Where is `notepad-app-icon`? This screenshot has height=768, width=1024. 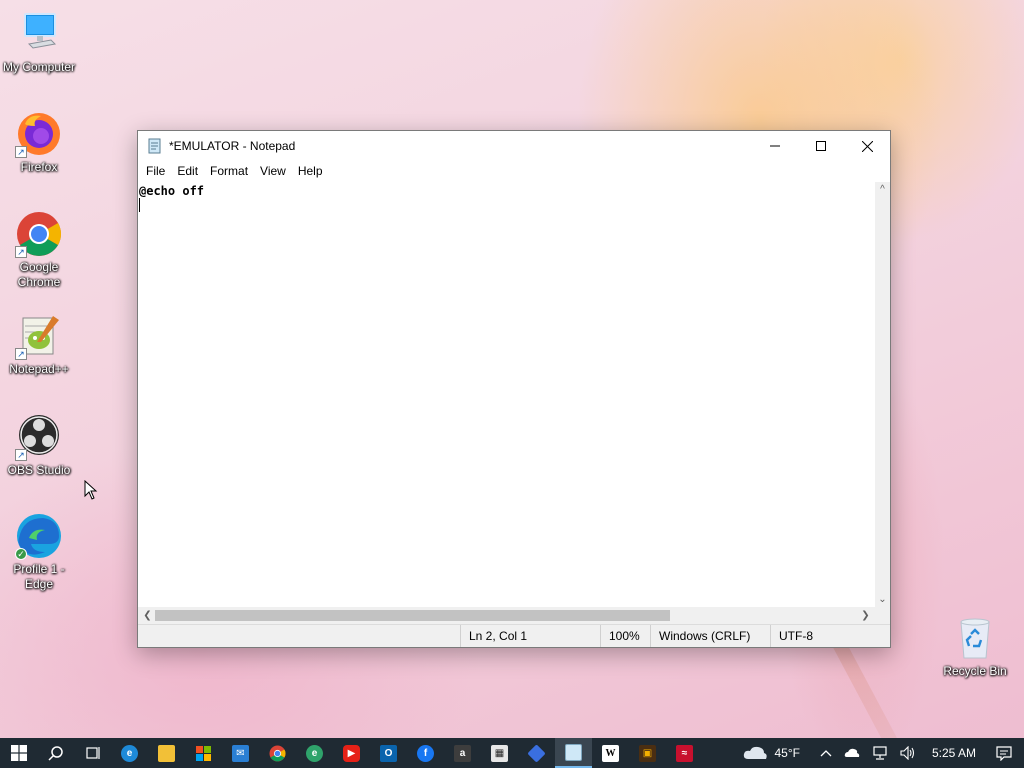 notepad-app-icon is located at coordinates (155, 146).